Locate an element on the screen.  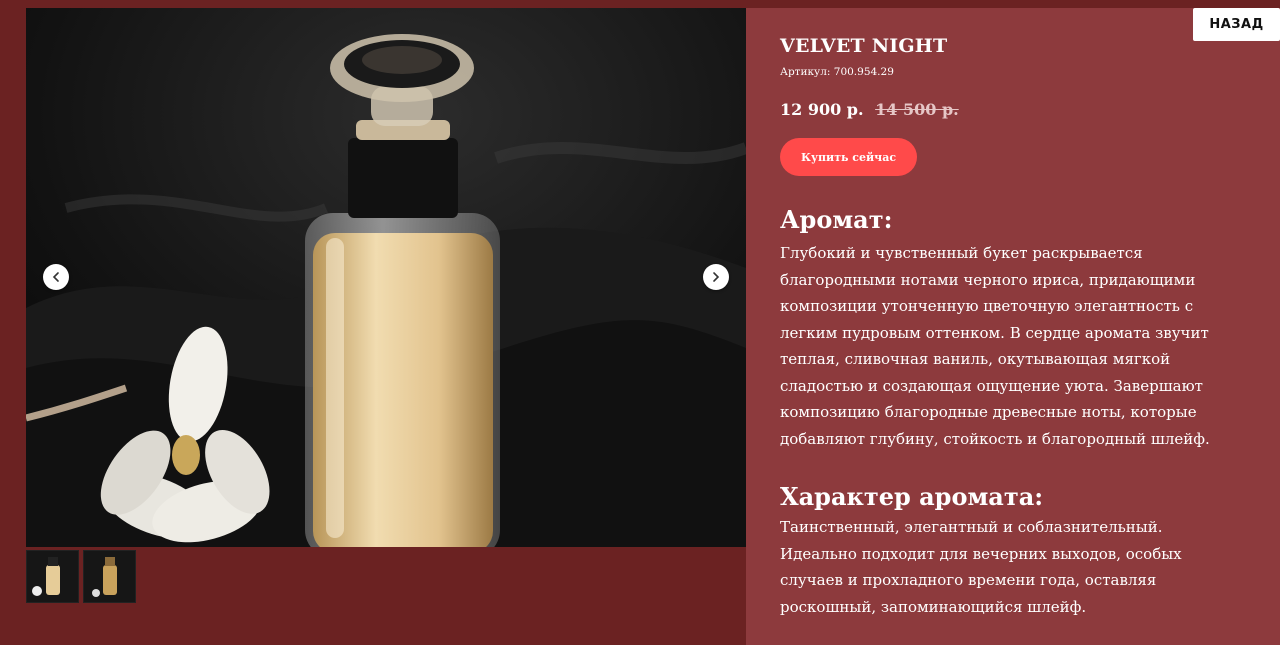
chevron-left-icon is located at coordinates (55, 277).